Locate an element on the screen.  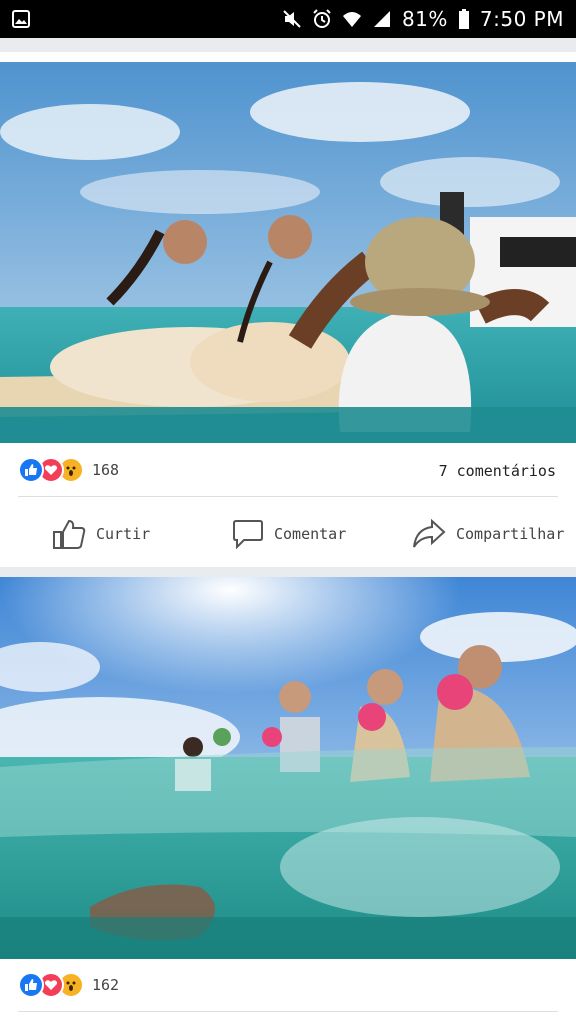
reaction-count: 162 is located at coordinates (106, 985).